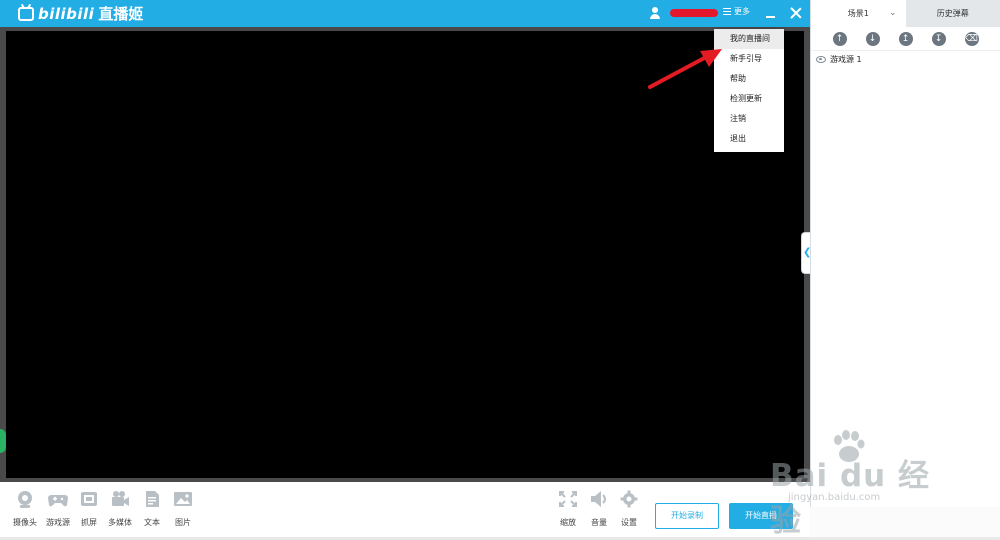 This screenshot has width=1000, height=540. I want to click on menu-item-logout: 注销, so click(749, 119).